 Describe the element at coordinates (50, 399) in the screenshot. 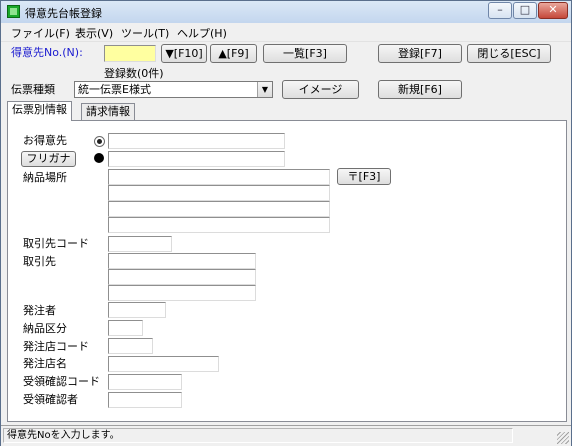

I see `receipt-person-label: 受領確認者` at that location.